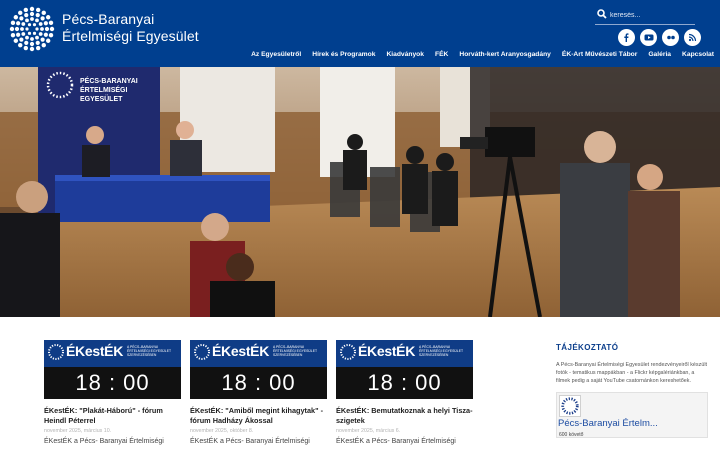  Describe the element at coordinates (104, 89) in the screenshot. I see `hero-banner-line2: ÉRTELMISÉGI` at that location.